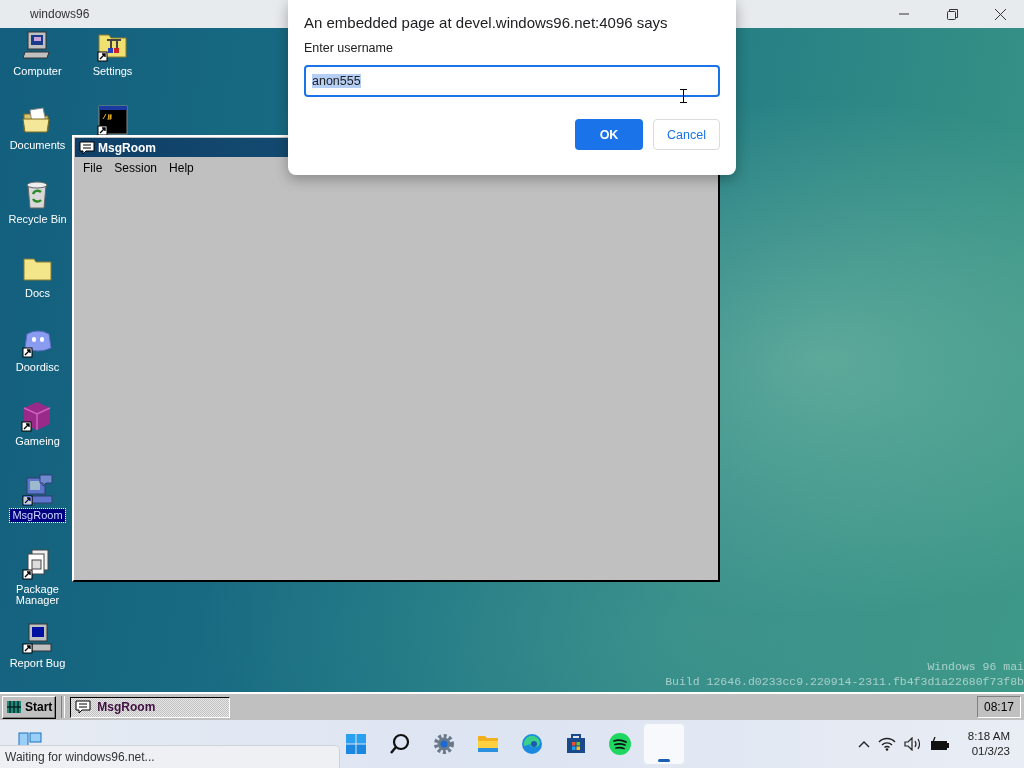  I want to click on taskbar-button: MsgRoom, so click(150, 707).